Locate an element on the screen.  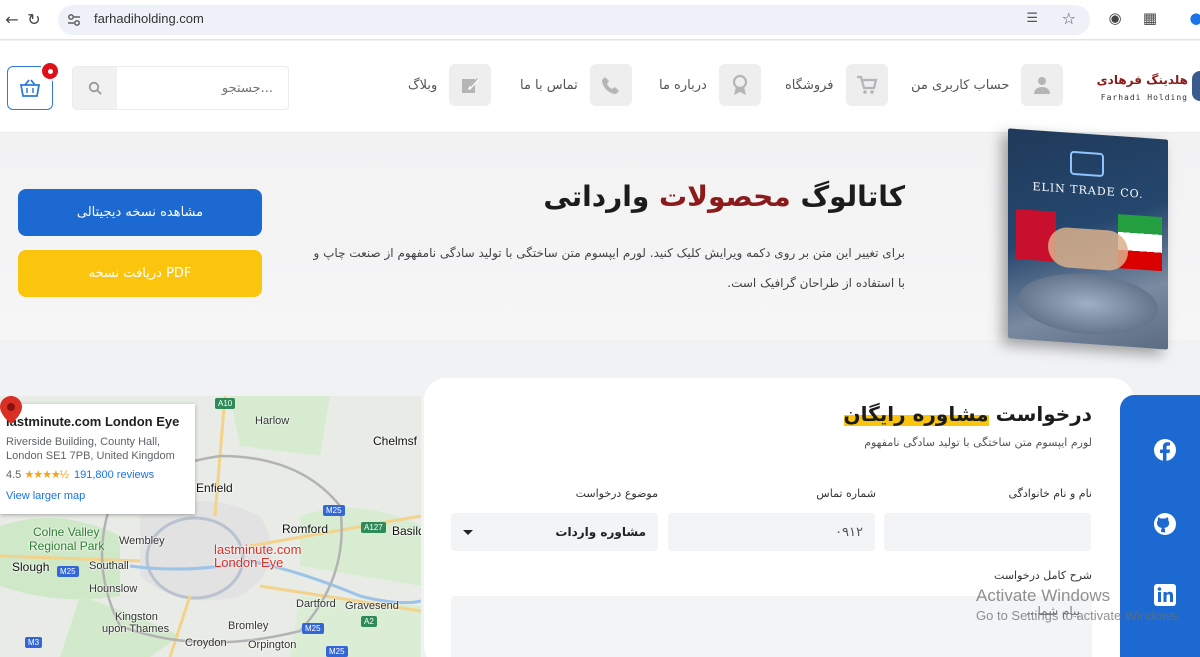
road-badge: A2 is located at coordinates (369, 621).